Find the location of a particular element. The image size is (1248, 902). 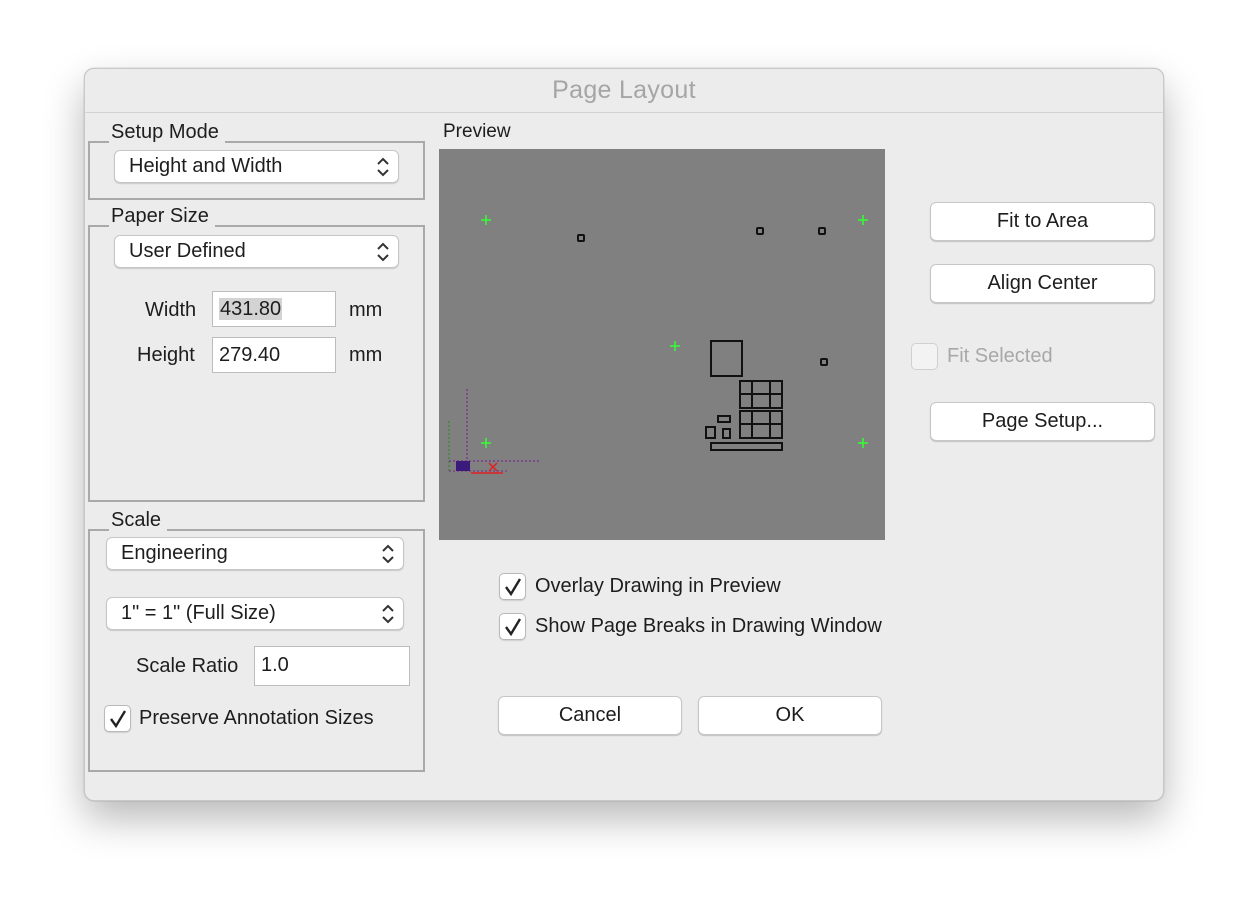

setup-mode-label: Setup Mode is located at coordinates (167, 132).